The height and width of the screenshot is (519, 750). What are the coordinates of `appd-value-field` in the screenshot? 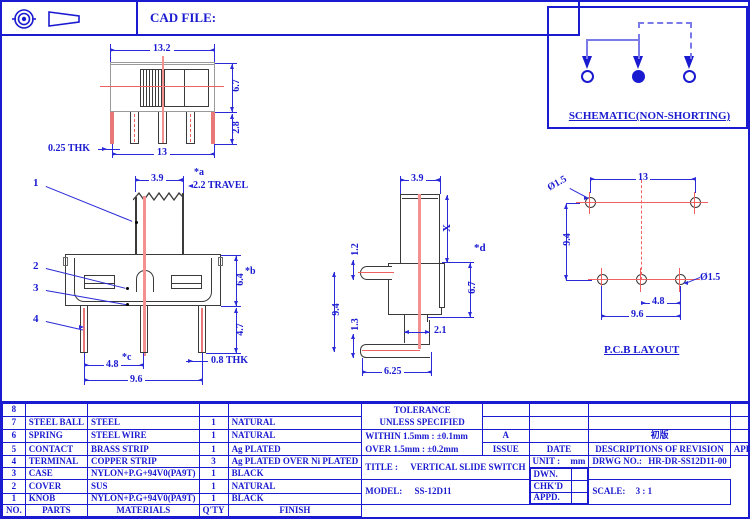 It's located at (579, 498).